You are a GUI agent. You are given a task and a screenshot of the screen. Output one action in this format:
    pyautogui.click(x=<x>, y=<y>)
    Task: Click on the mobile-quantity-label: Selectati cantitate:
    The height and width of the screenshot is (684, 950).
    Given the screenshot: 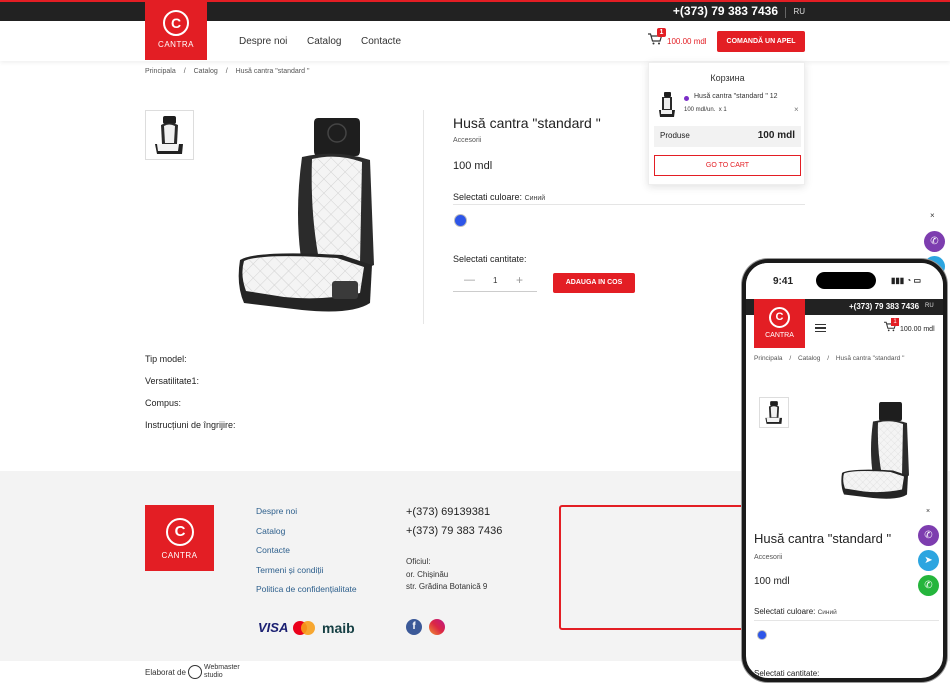 What is the action you would take?
    pyautogui.click(x=787, y=673)
    